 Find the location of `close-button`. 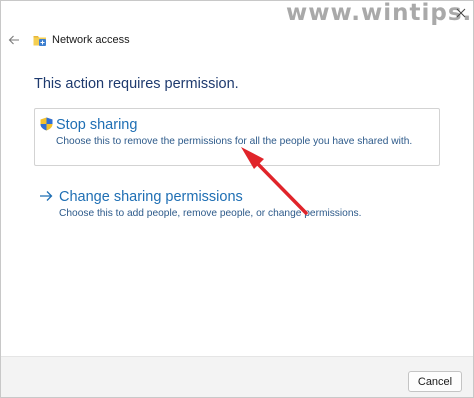

close-button is located at coordinates (461, 13).